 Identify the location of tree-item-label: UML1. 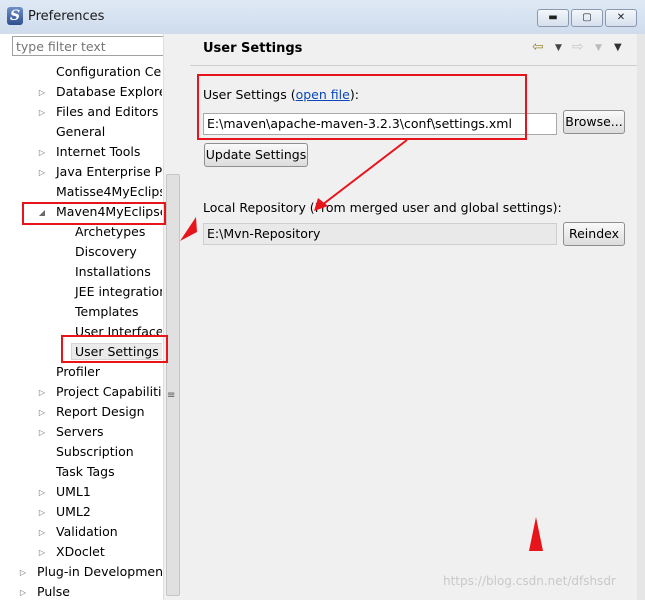
(73, 491).